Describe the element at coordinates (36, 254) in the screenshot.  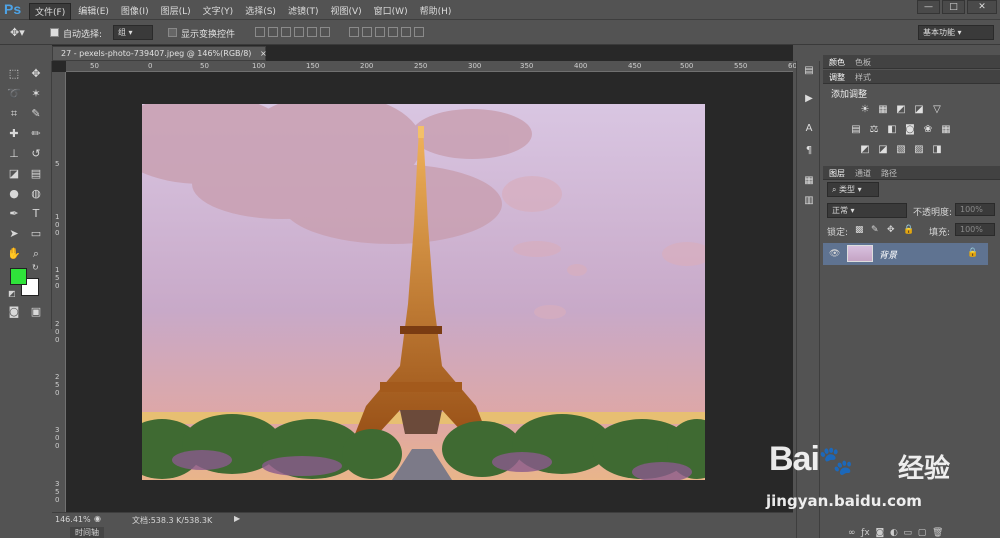
I see `zoom-tool-icon: ⌕` at that location.